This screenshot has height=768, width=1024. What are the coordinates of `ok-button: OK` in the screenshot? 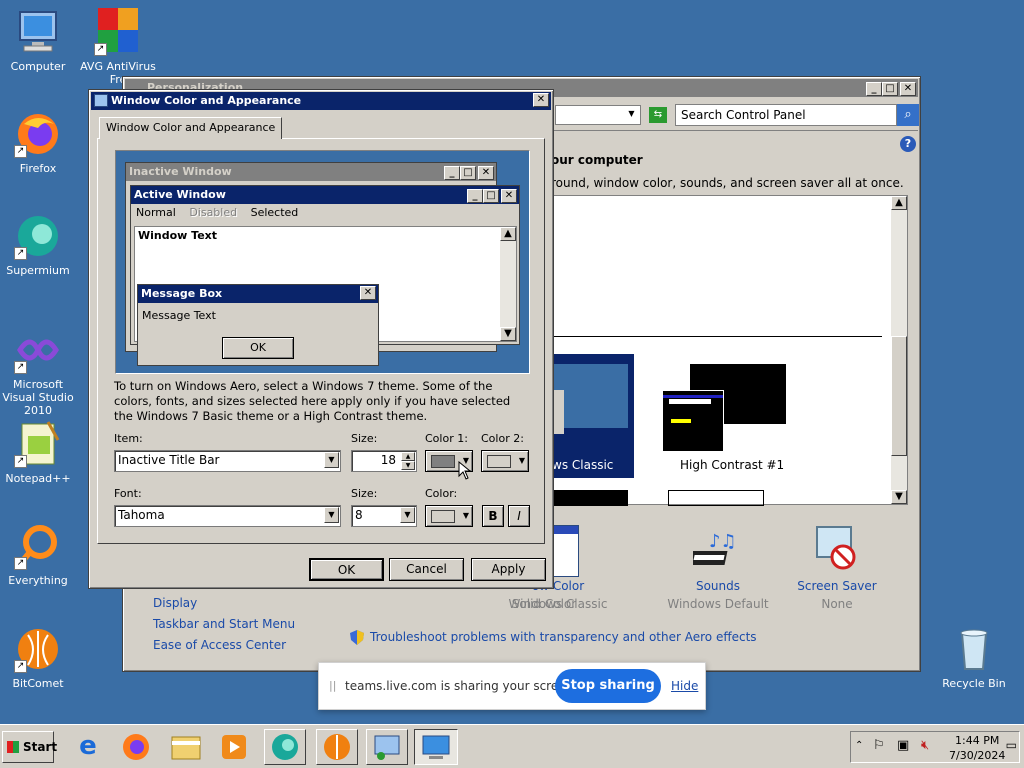 It's located at (346, 569).